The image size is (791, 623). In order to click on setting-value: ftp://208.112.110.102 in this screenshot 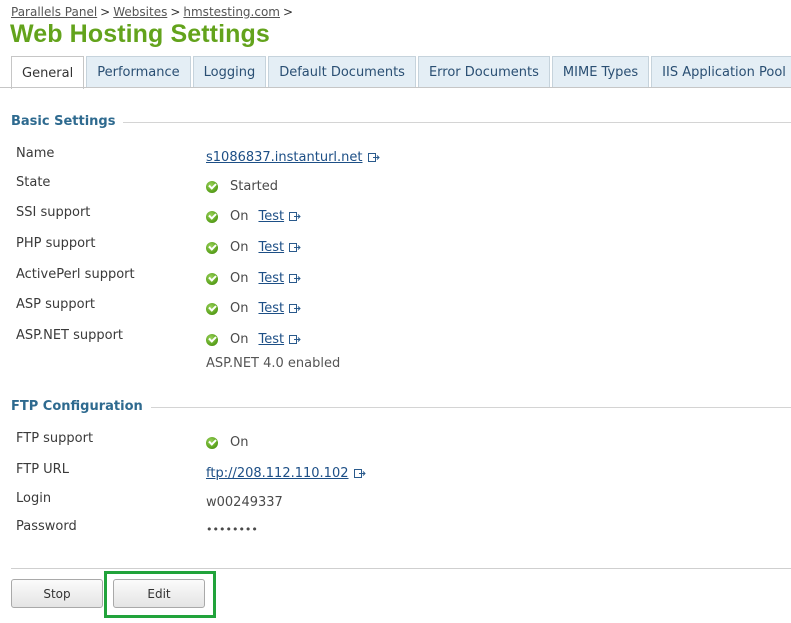, I will do `click(286, 473)`.